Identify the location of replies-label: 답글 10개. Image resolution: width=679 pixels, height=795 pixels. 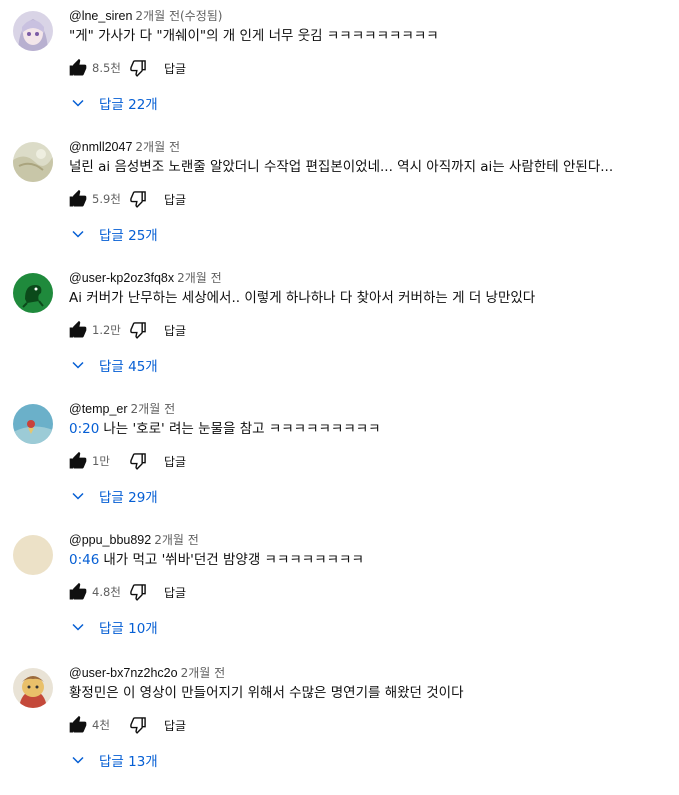
(128, 629).